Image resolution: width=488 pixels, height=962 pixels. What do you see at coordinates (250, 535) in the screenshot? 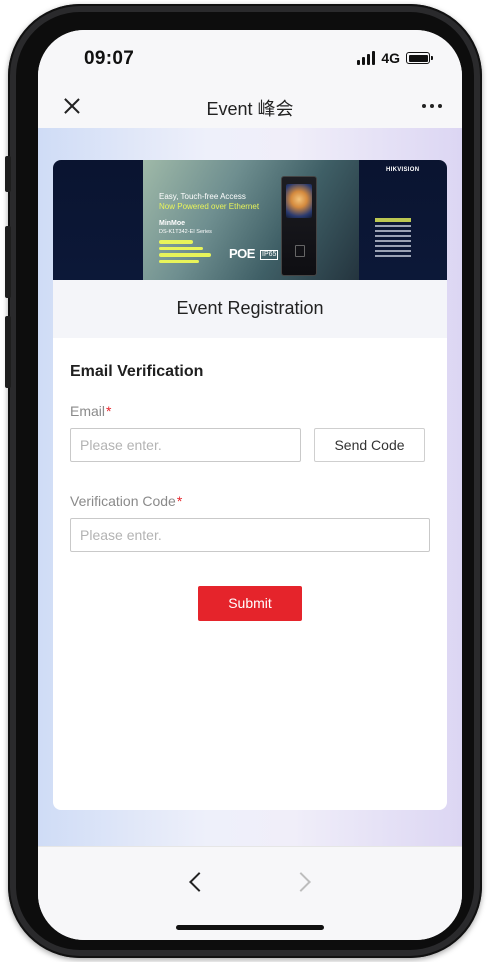
I see `verification-code-input` at bounding box center [250, 535].